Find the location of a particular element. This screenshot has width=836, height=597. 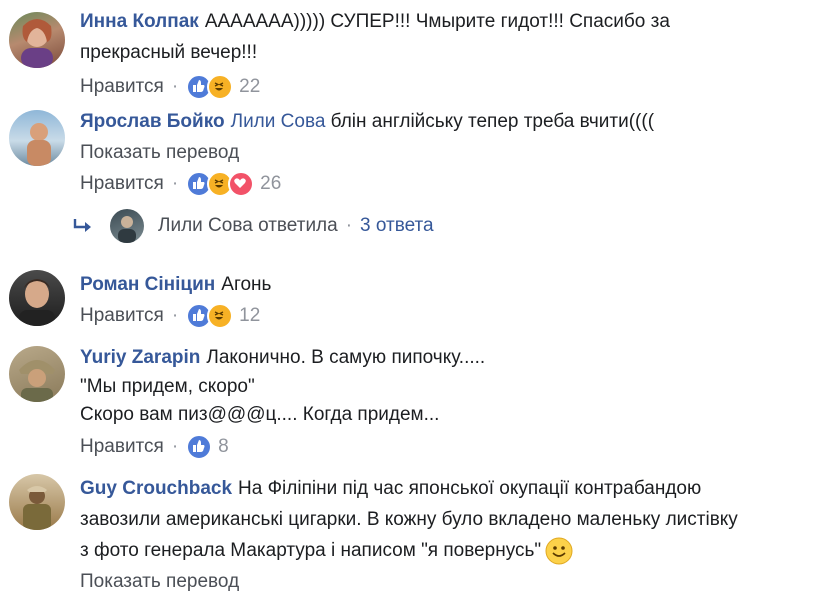

reaction-count: 26 is located at coordinates (270, 184).